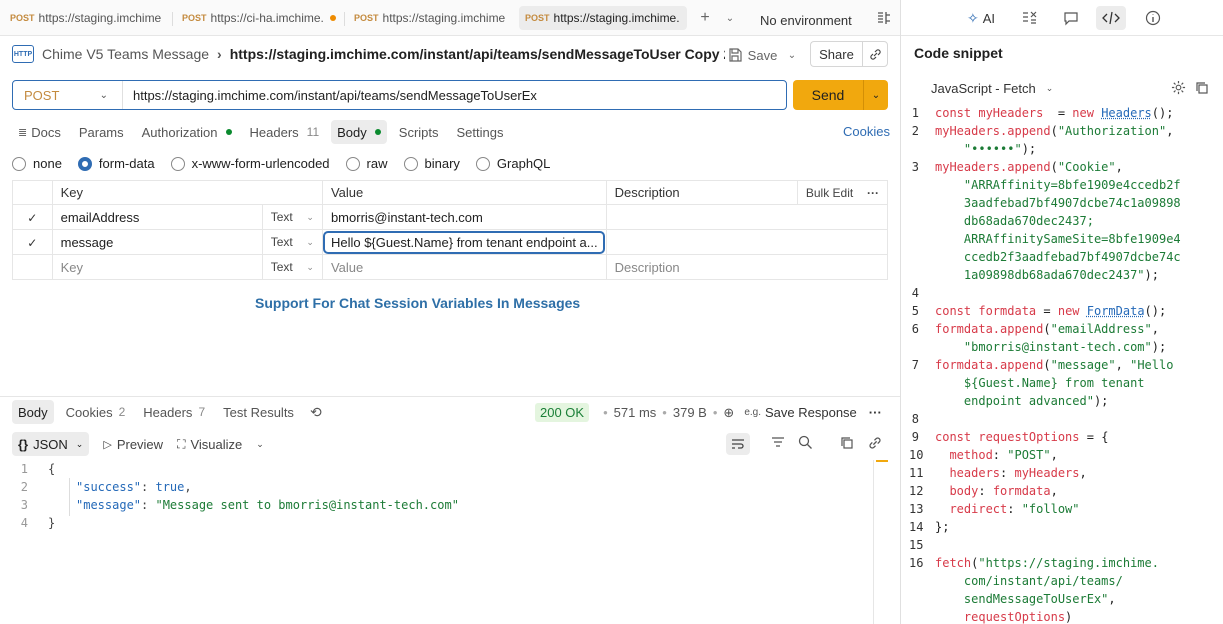  What do you see at coordinates (33, 412) in the screenshot?
I see `response-tab-body: Body` at bounding box center [33, 412].